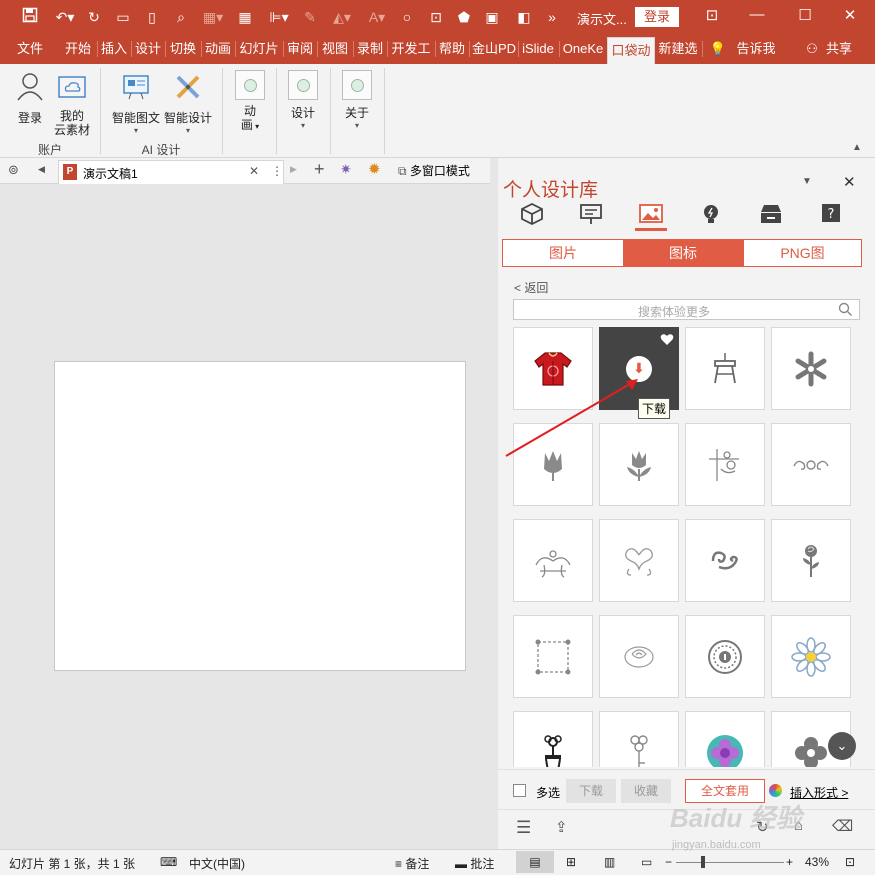 The image size is (875, 875). What do you see at coordinates (532, 214) in the screenshot?
I see `cube-icon` at bounding box center [532, 214].